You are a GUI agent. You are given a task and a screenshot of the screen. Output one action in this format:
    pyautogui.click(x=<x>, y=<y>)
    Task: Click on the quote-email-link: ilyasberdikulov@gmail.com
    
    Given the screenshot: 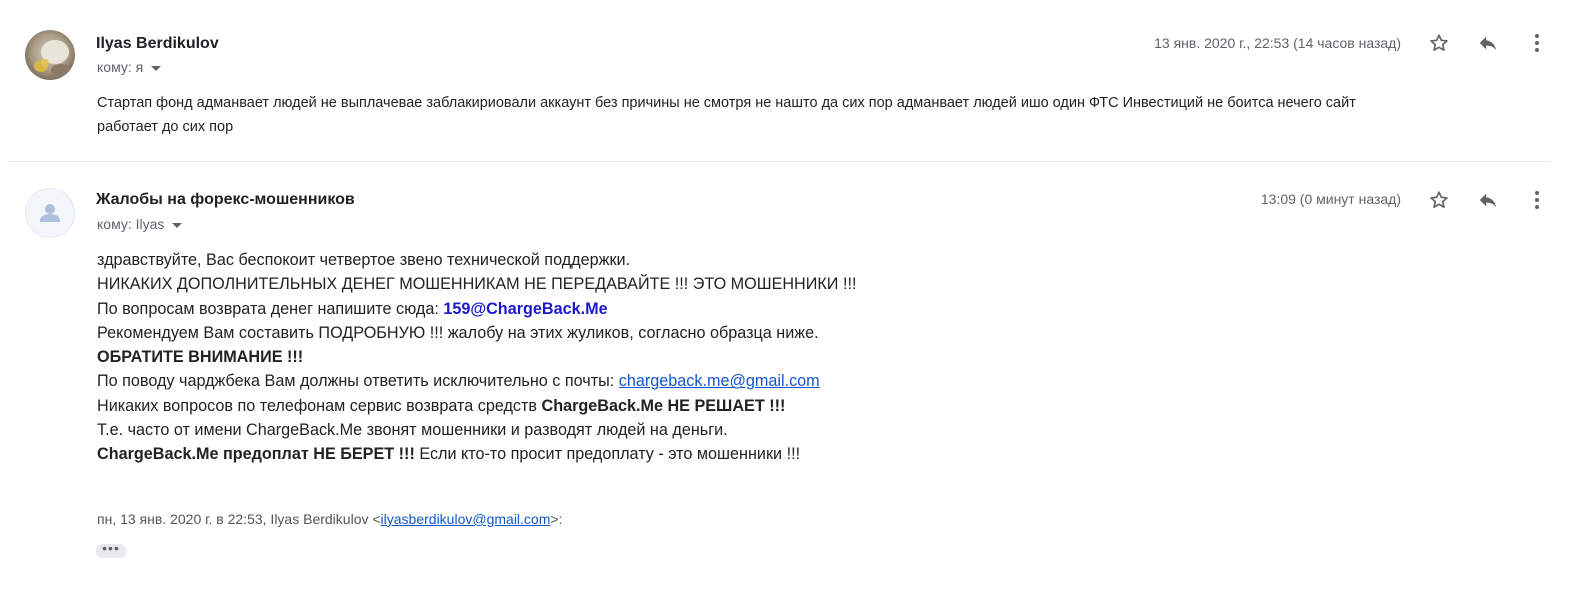 What is the action you would take?
    pyautogui.click(x=466, y=519)
    